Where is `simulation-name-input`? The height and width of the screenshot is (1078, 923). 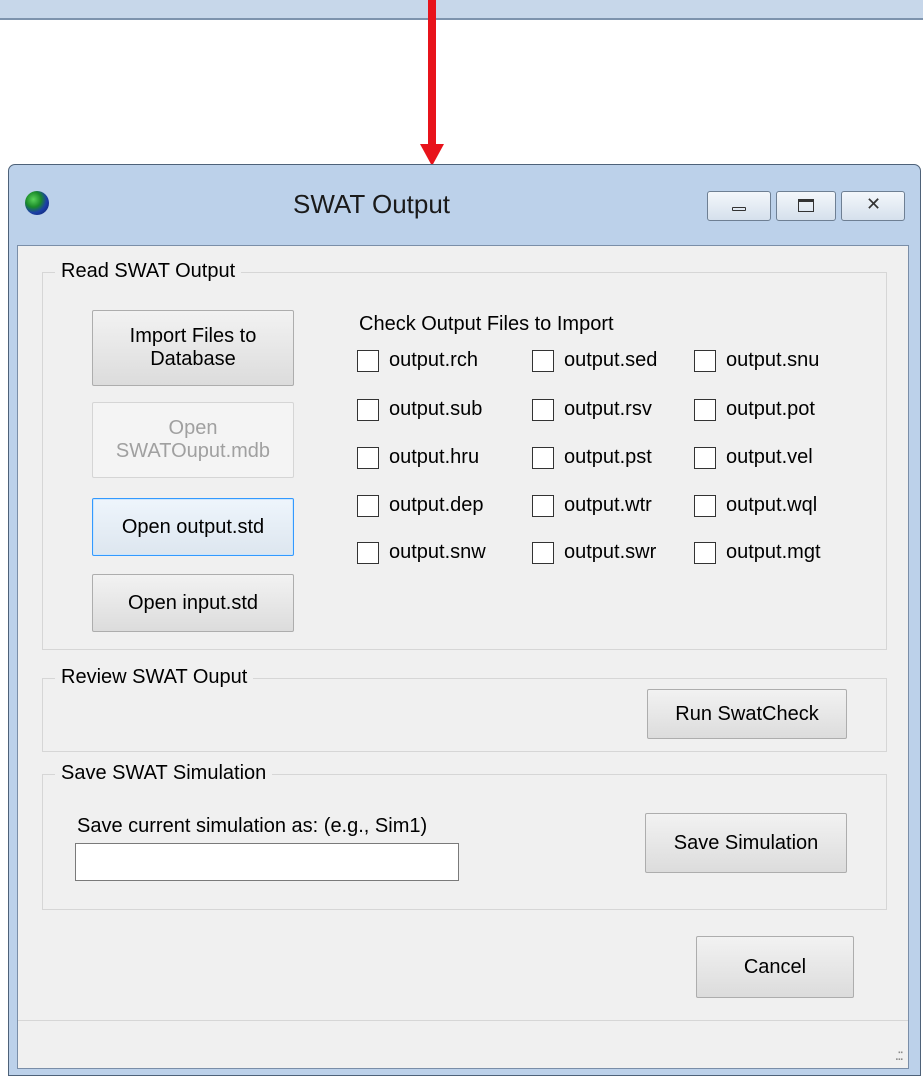
simulation-name-input is located at coordinates (267, 862).